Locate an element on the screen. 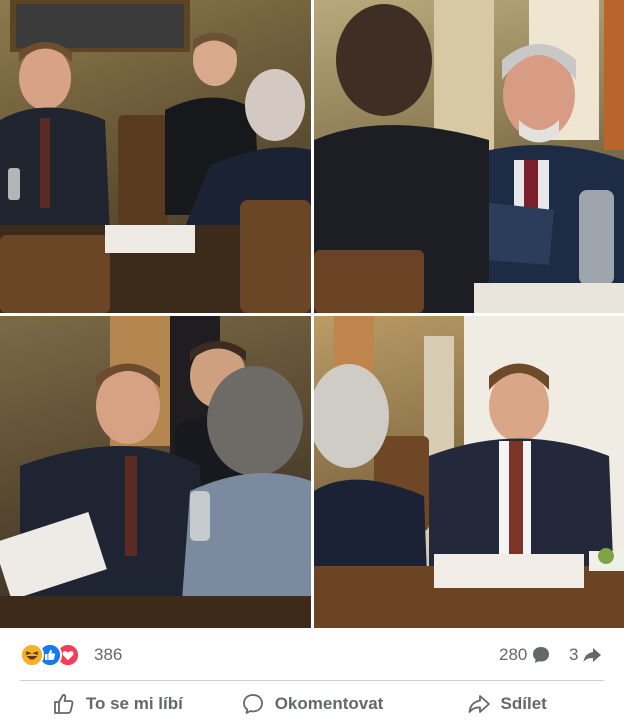  comment-count-value: 280 is located at coordinates (513, 654).